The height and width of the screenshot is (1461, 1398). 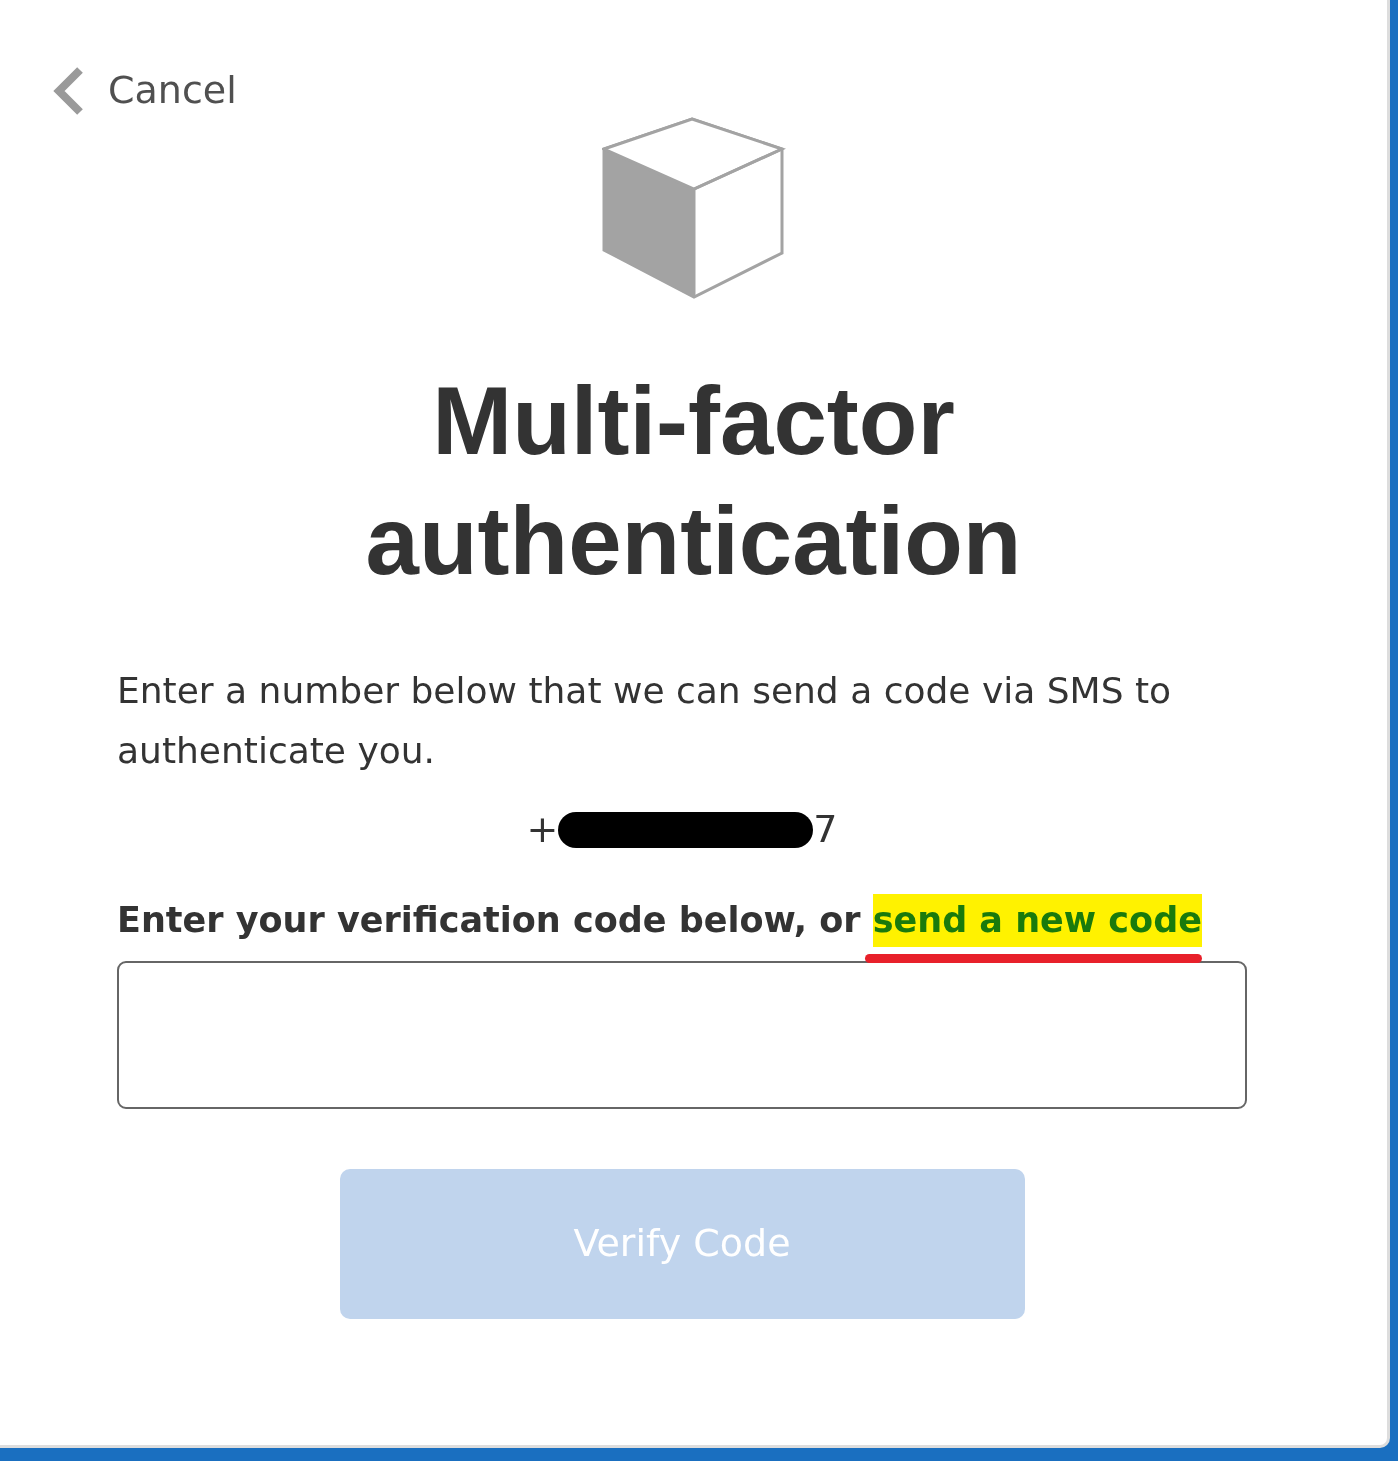 What do you see at coordinates (825, 829) in the screenshot?
I see `phone-suffix: 7` at bounding box center [825, 829].